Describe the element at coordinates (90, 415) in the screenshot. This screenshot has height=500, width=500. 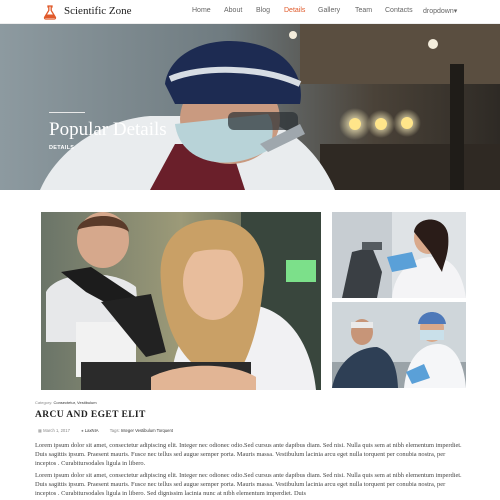
I see `post-title: ARCU AND EGET ELIT` at that location.